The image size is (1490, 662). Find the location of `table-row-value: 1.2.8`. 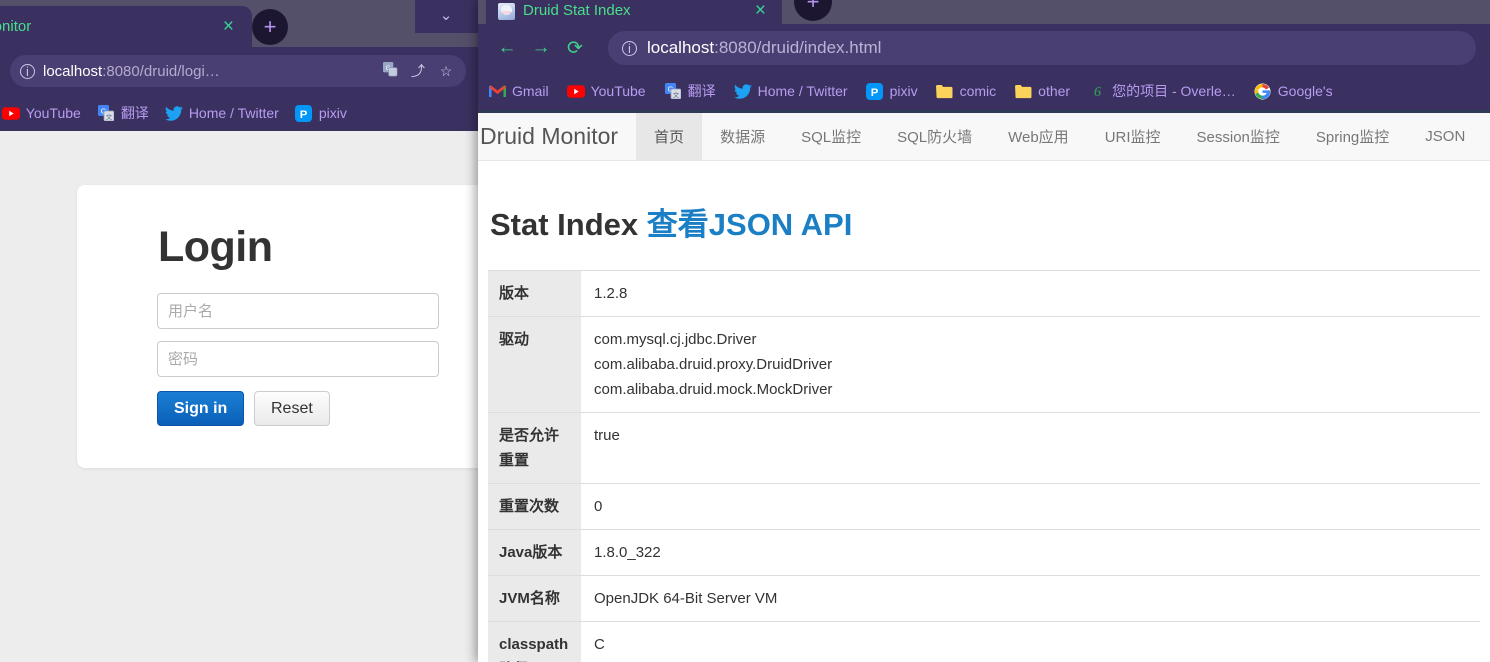

table-row-value: 1.2.8 is located at coordinates (1030, 293).